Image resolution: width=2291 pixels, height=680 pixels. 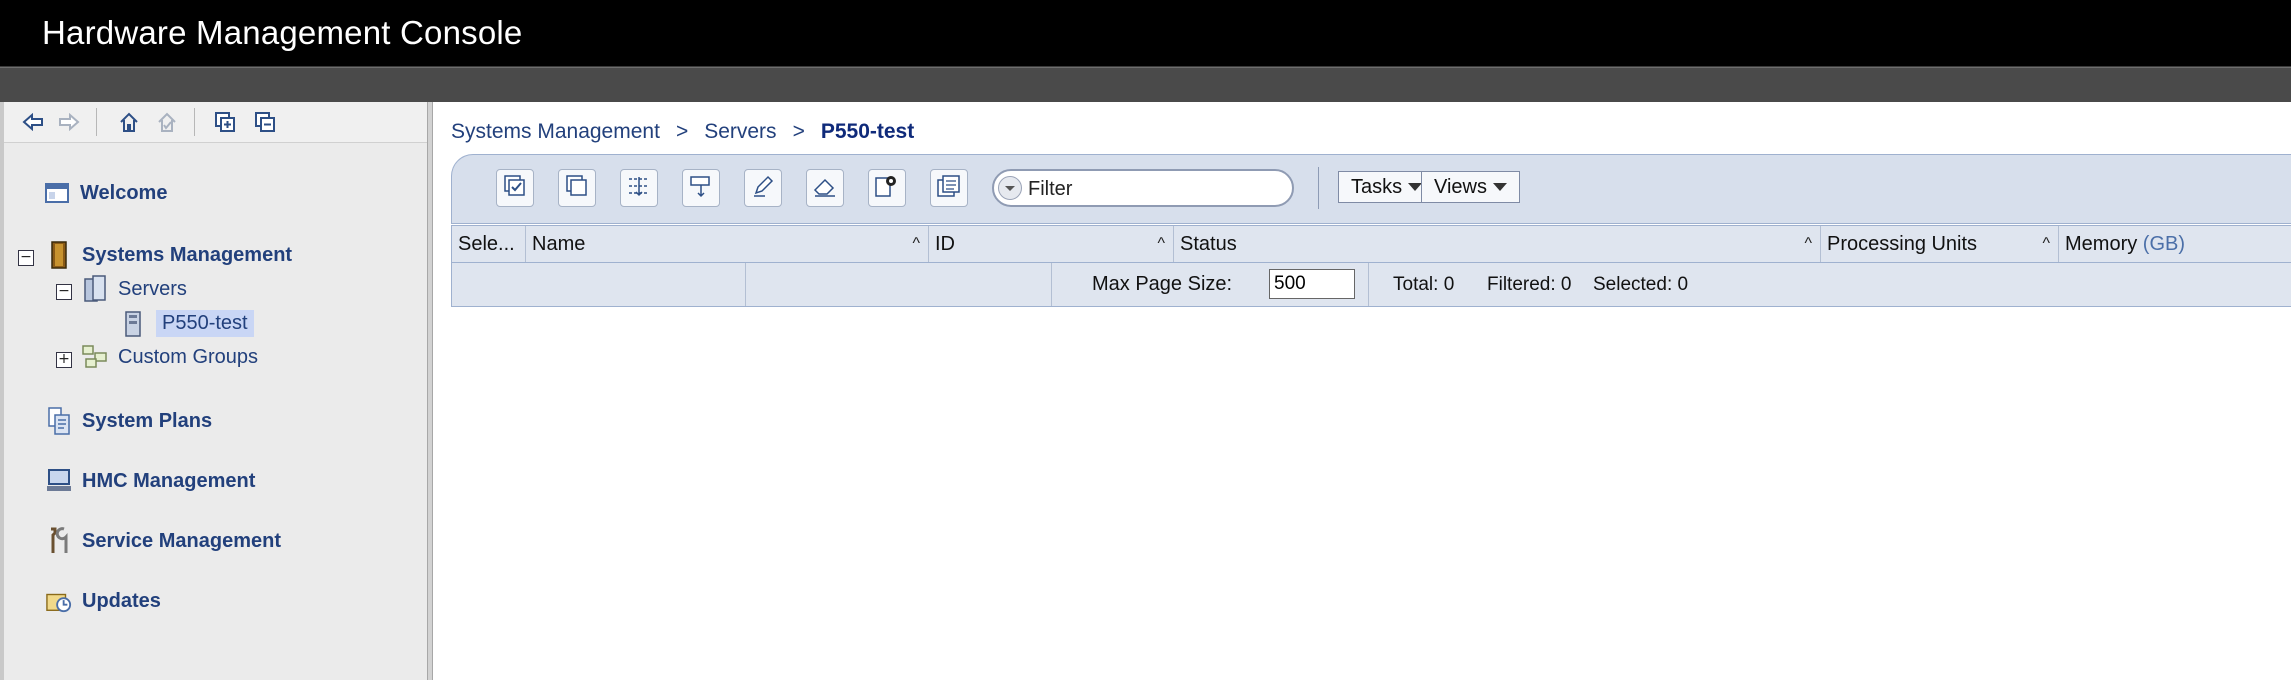 I want to click on chevron-down-icon, so click(x=1500, y=187).